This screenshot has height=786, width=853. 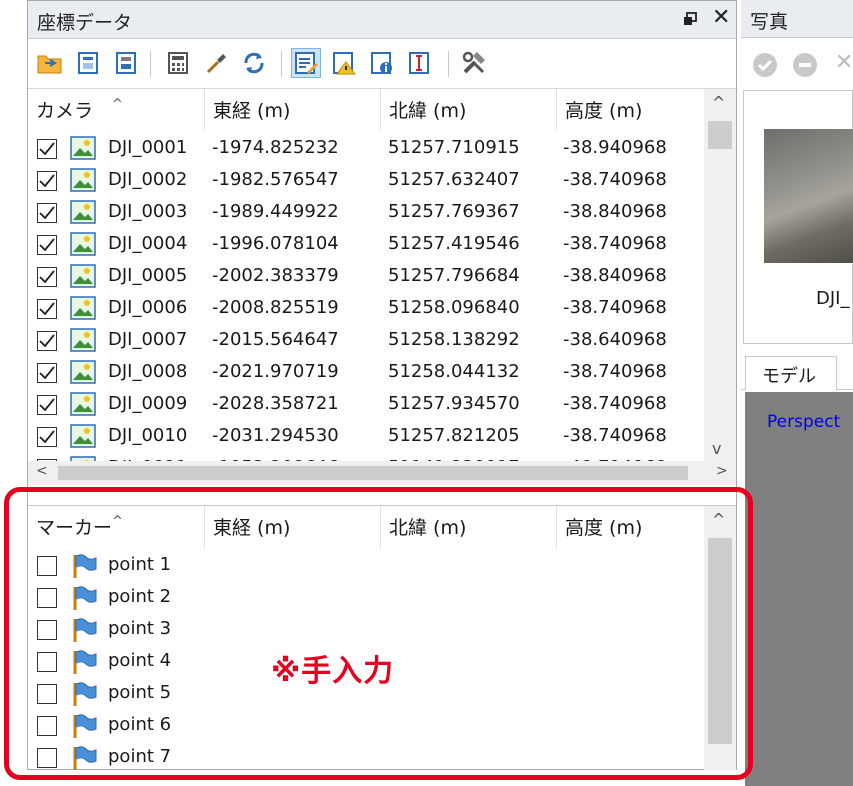 What do you see at coordinates (42, 471) in the screenshot?
I see `scroll-left-icon: <` at bounding box center [42, 471].